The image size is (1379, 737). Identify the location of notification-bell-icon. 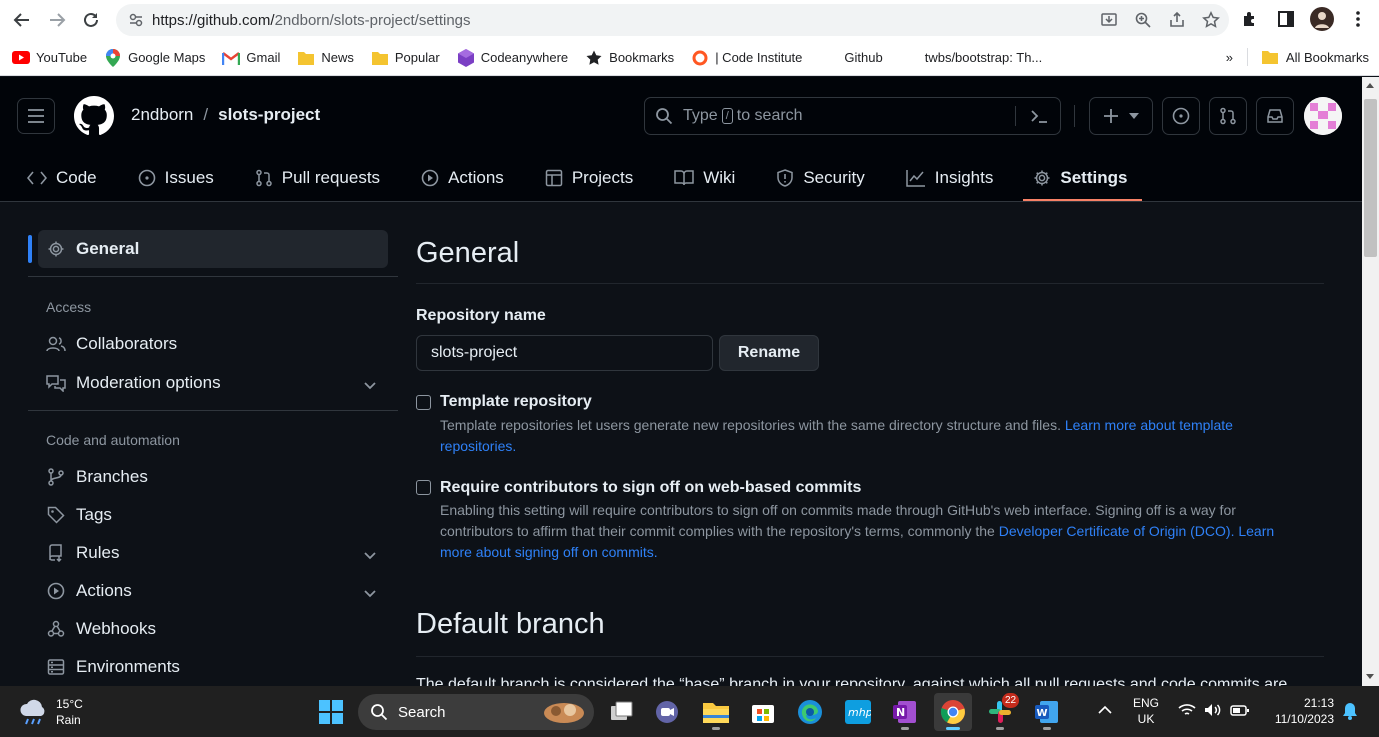
(1350, 711).